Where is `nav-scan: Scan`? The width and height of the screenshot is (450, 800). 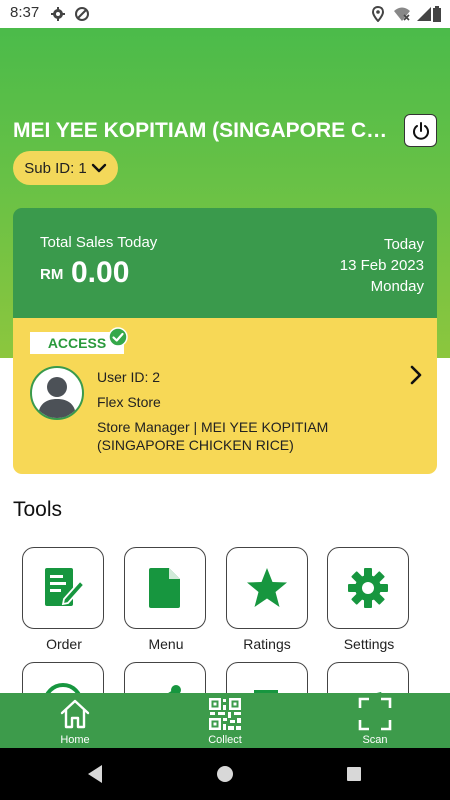 nav-scan: Scan is located at coordinates (375, 720).